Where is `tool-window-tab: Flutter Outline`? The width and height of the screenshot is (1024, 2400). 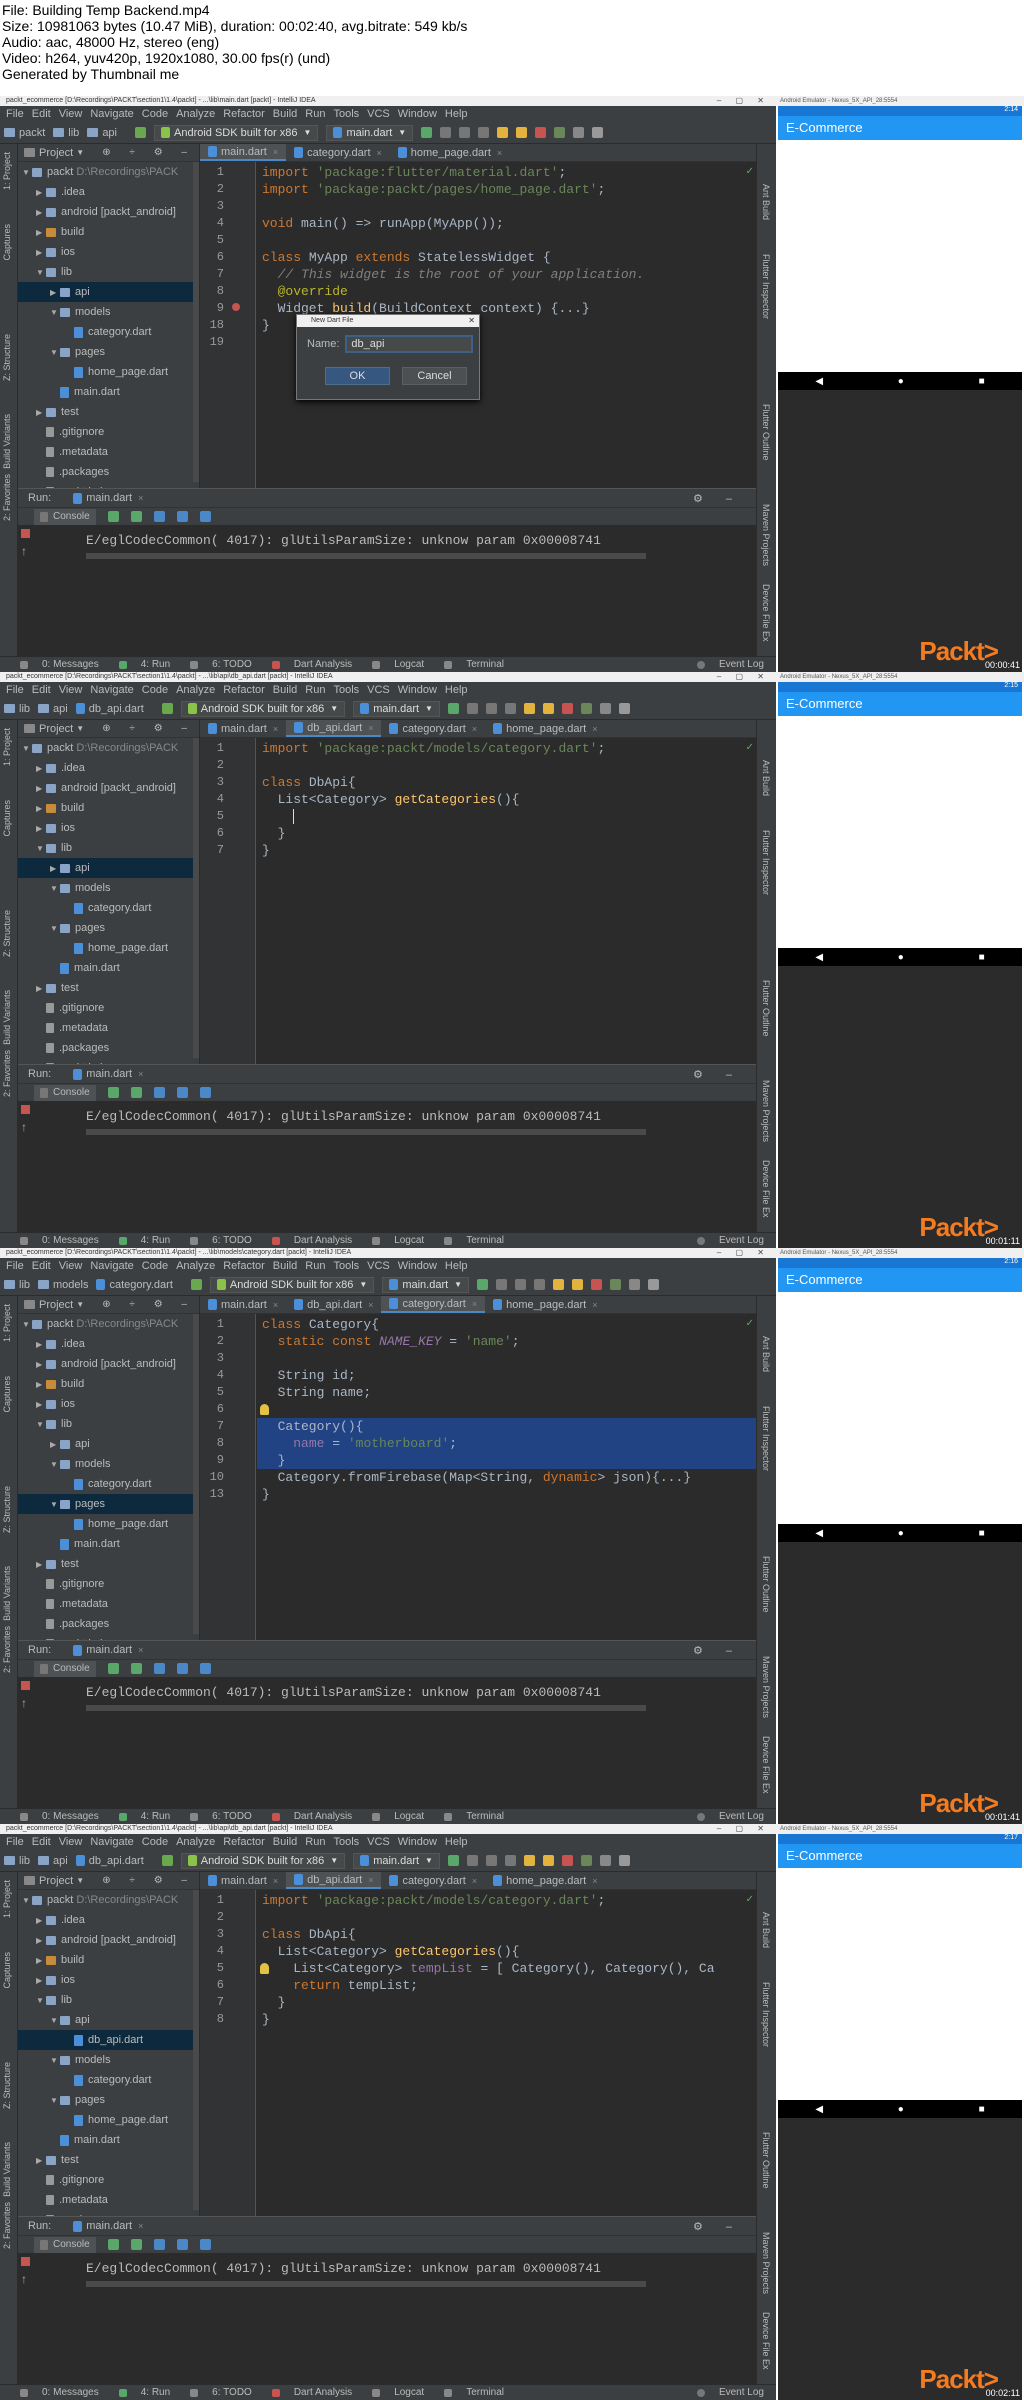 tool-window-tab: Flutter Outline is located at coordinates (766, 432).